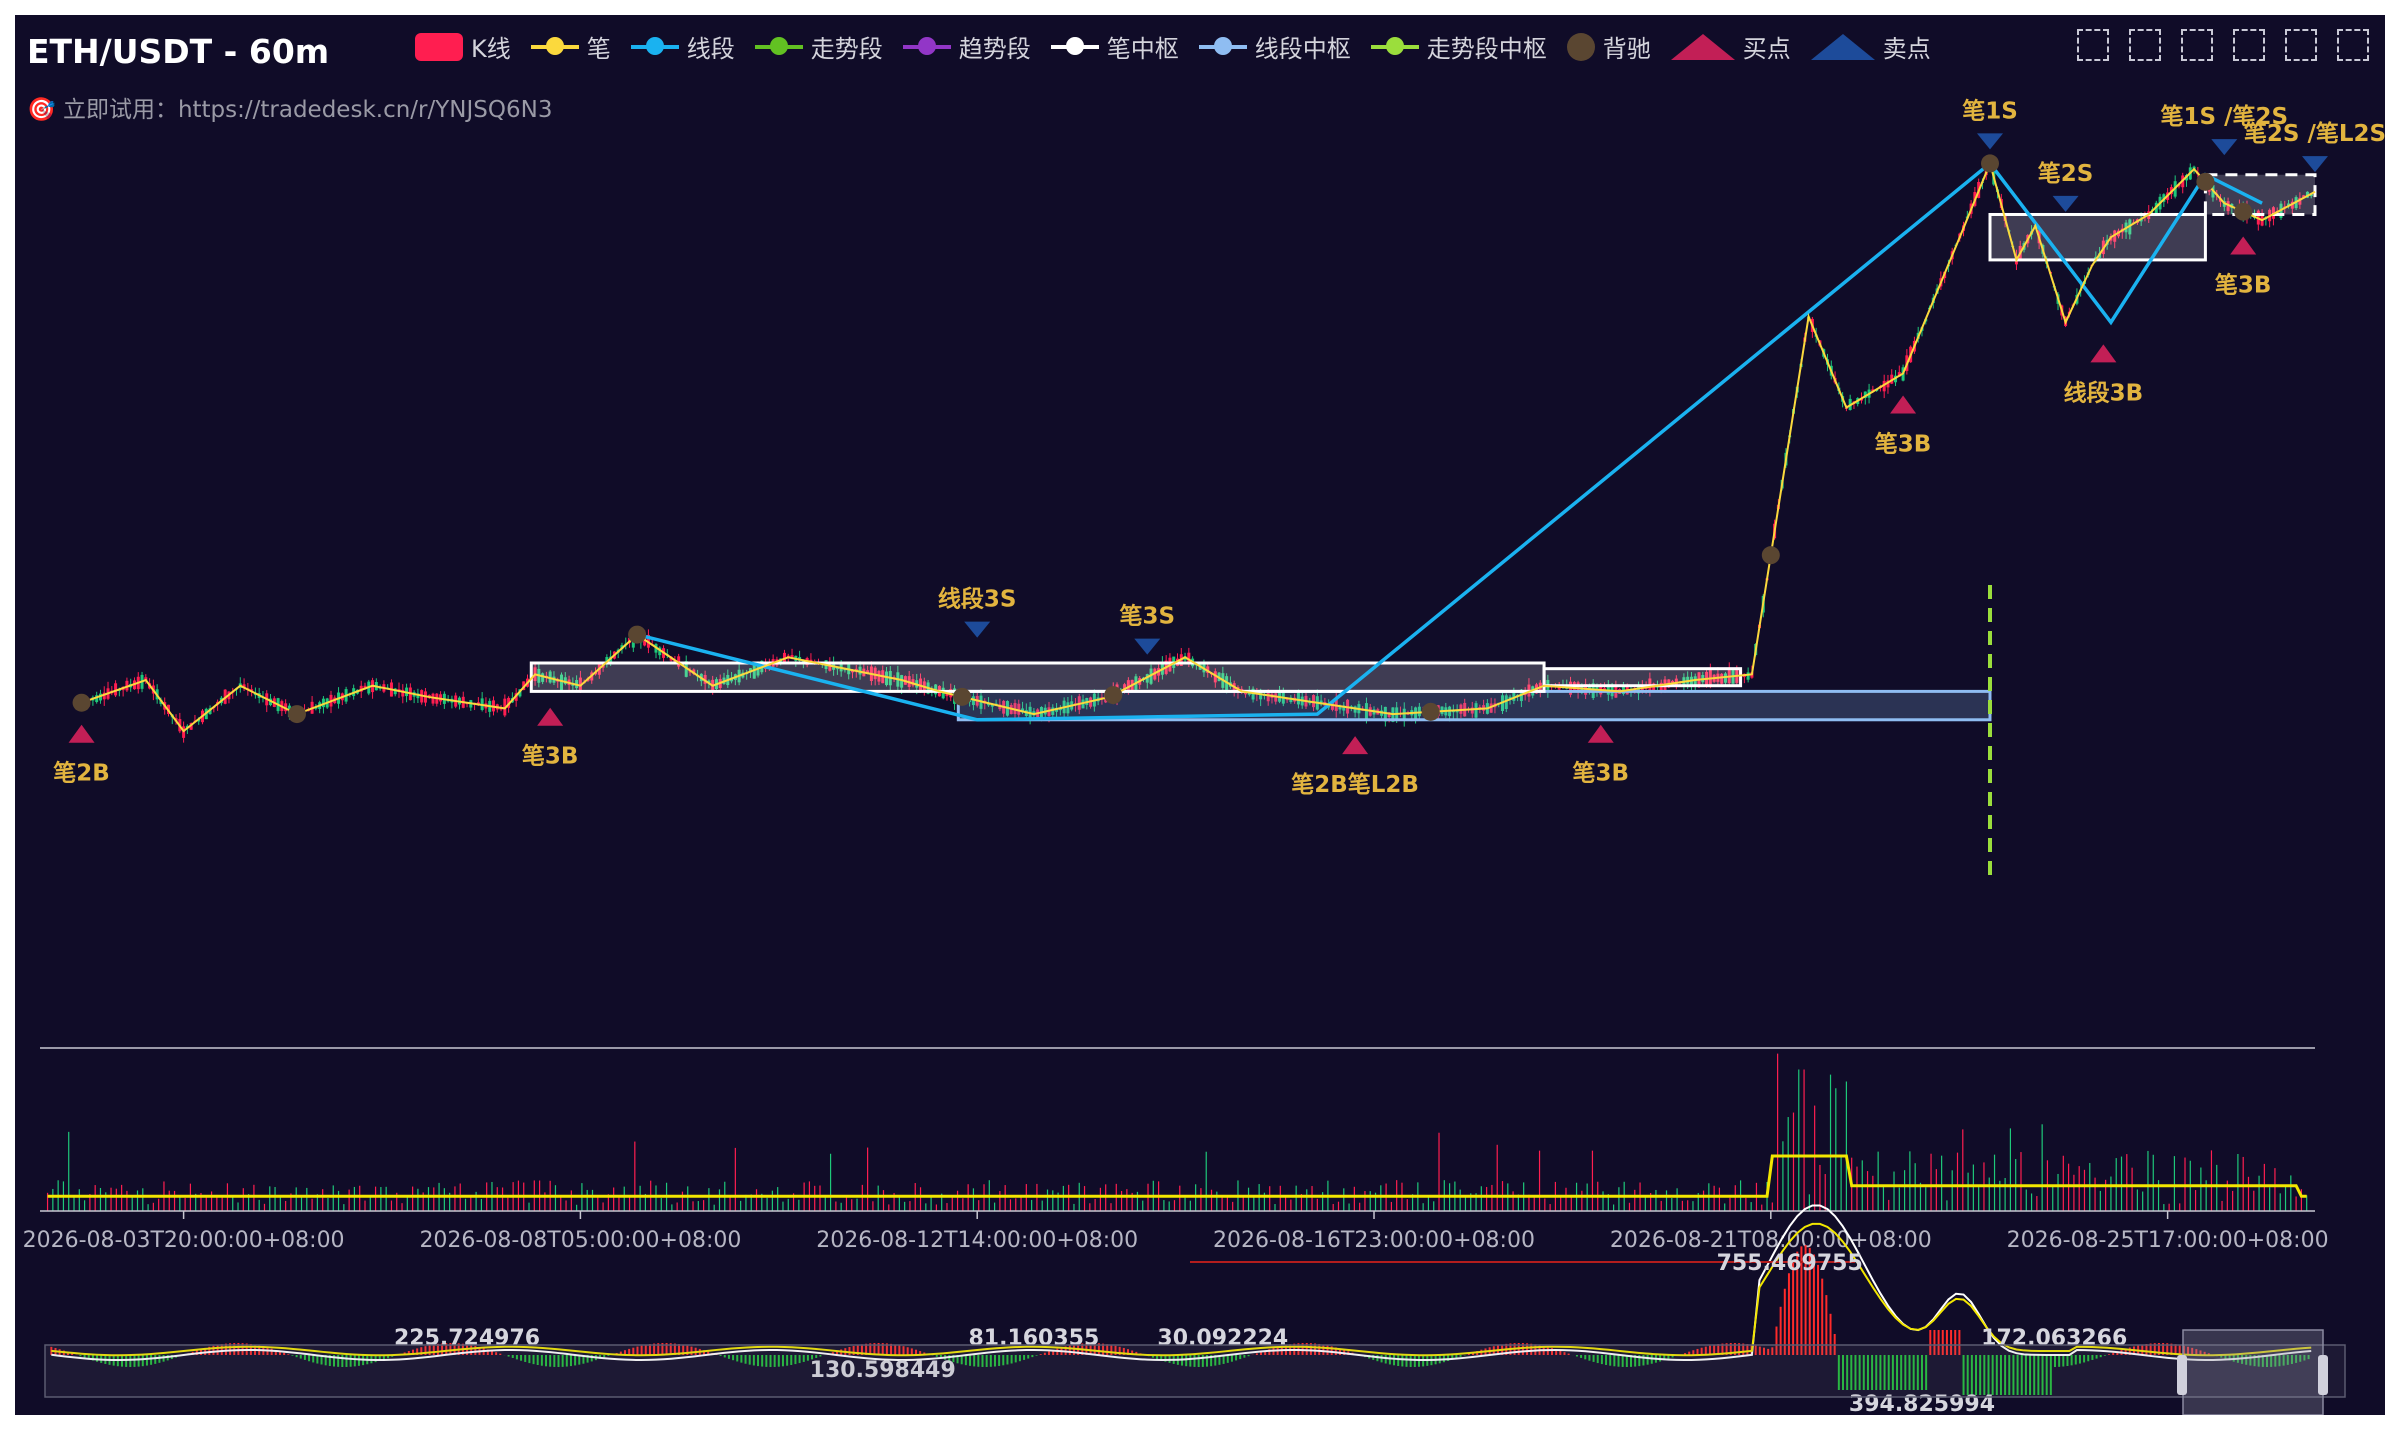 This screenshot has height=1440, width=2400. What do you see at coordinates (1177, 1129) in the screenshot?
I see `volume-panel` at bounding box center [1177, 1129].